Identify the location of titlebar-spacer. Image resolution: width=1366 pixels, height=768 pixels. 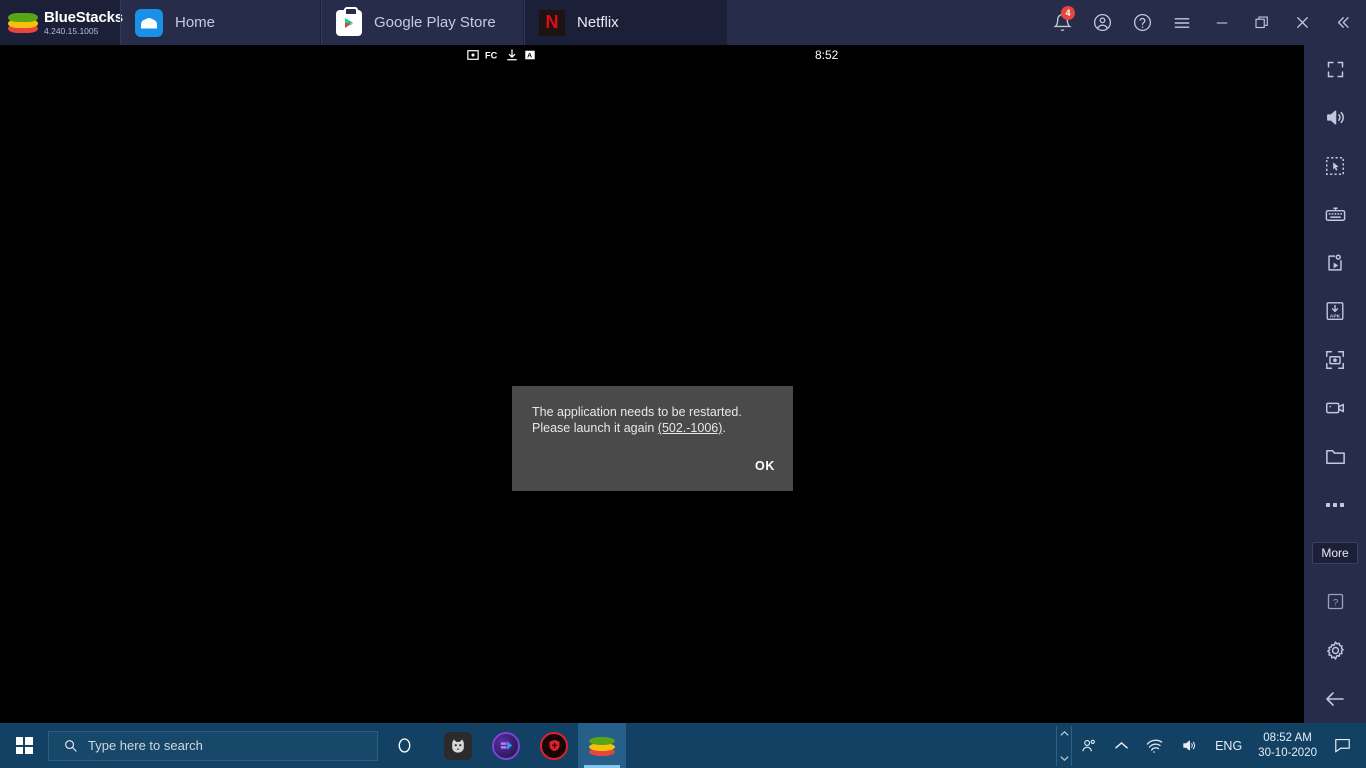
(884, 22).